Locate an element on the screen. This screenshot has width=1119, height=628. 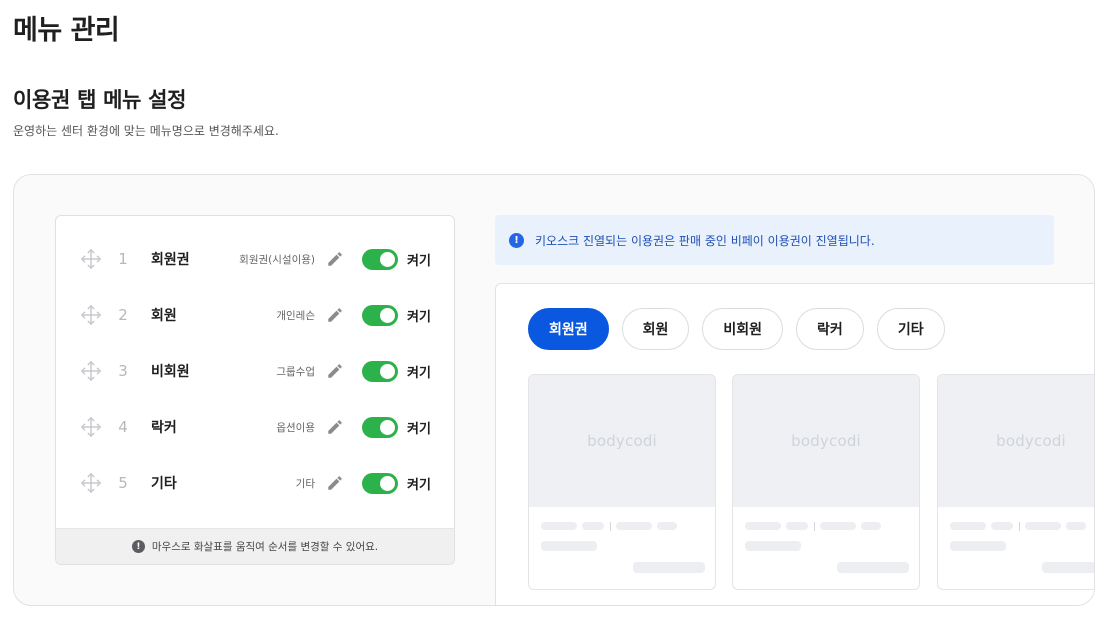
footer-note: 마우스로 화살표를 움직여 순서를 변경할 수 있어요. is located at coordinates (265, 547).